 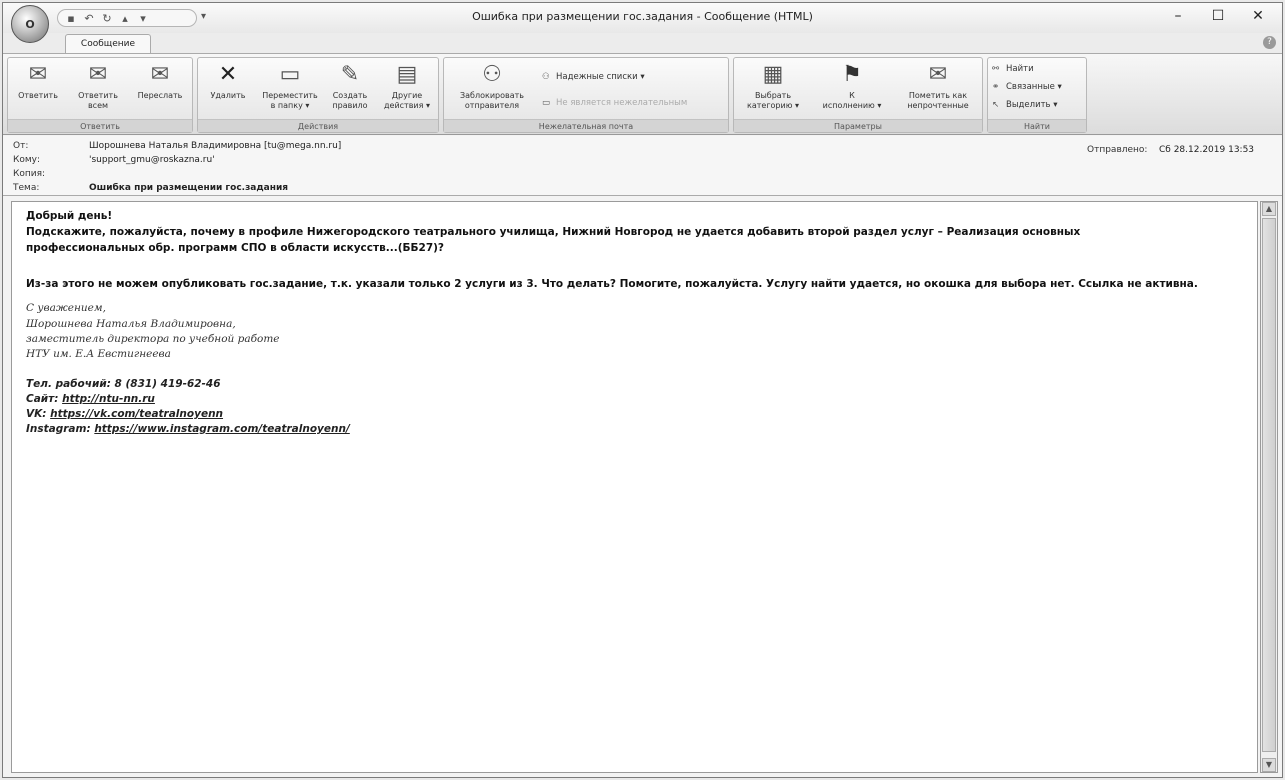 I want to click on down-arrow-icon: ▾, so click(x=143, y=18).